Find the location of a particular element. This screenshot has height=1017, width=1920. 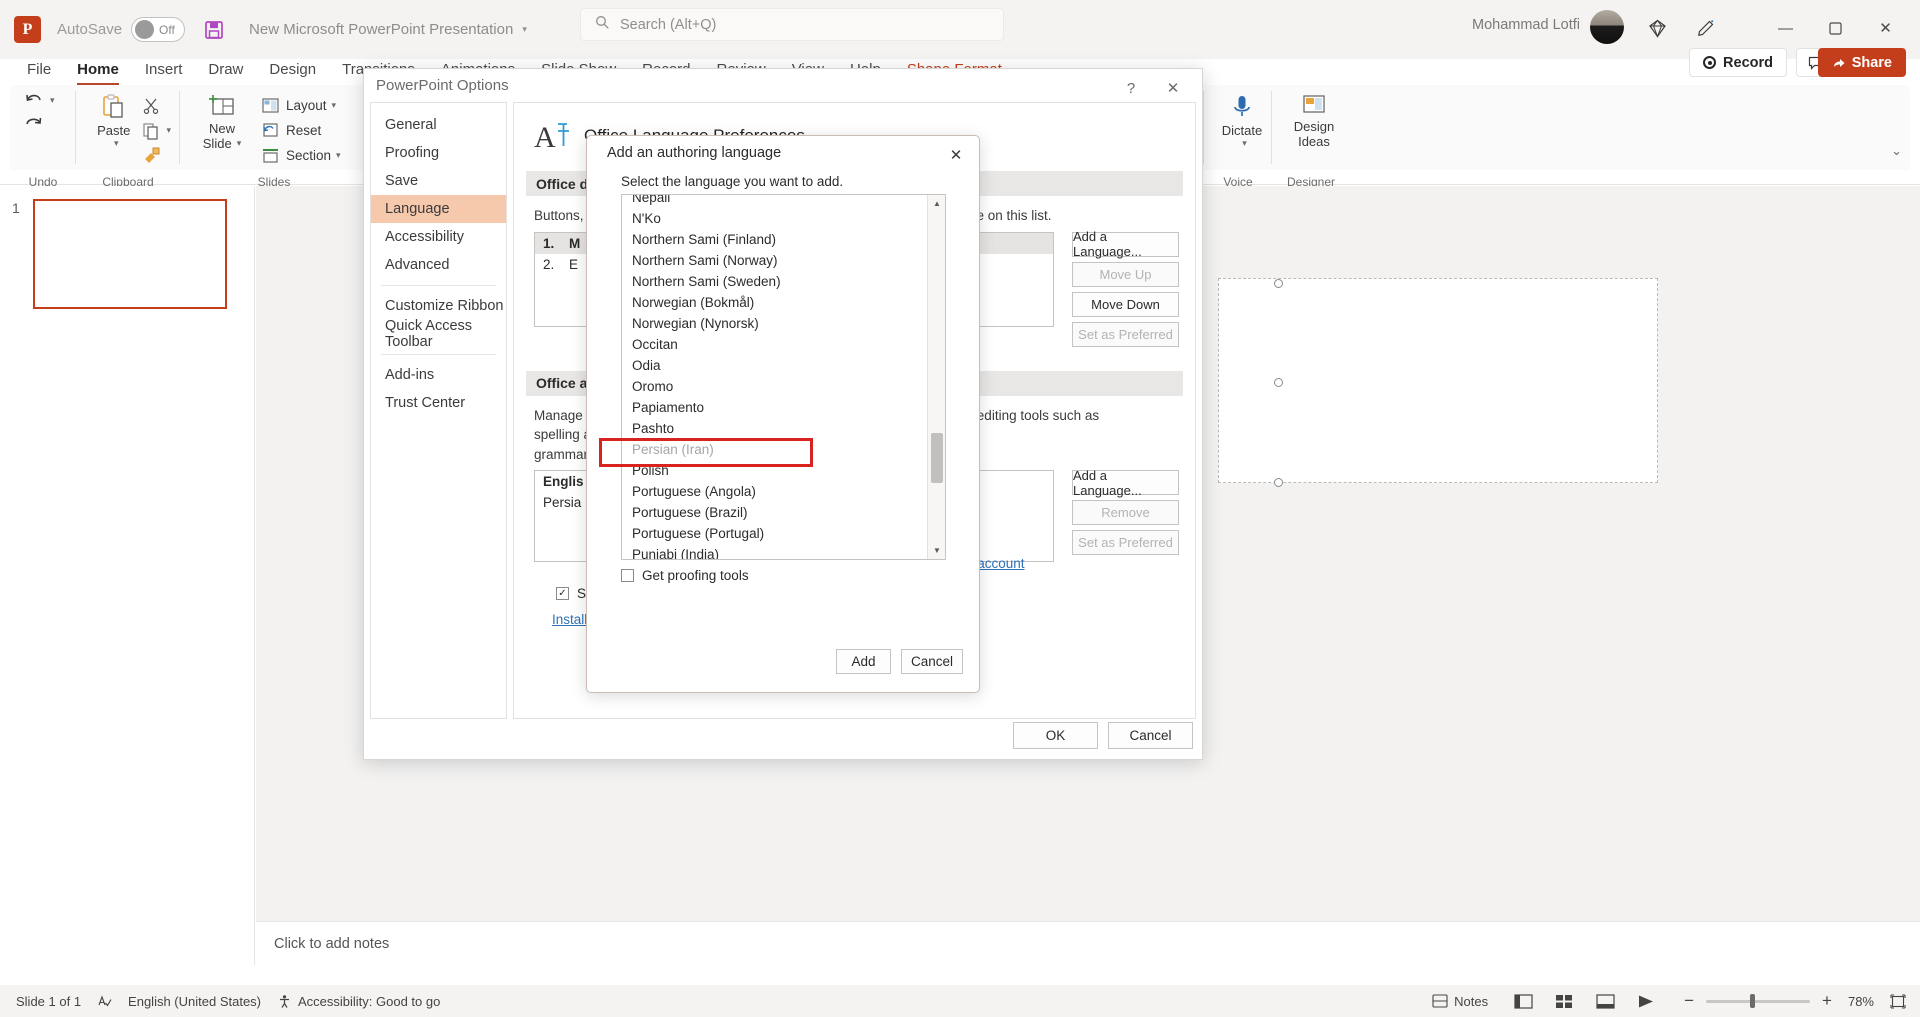

search-input: Search (Alt+Q) is located at coordinates (792, 24).